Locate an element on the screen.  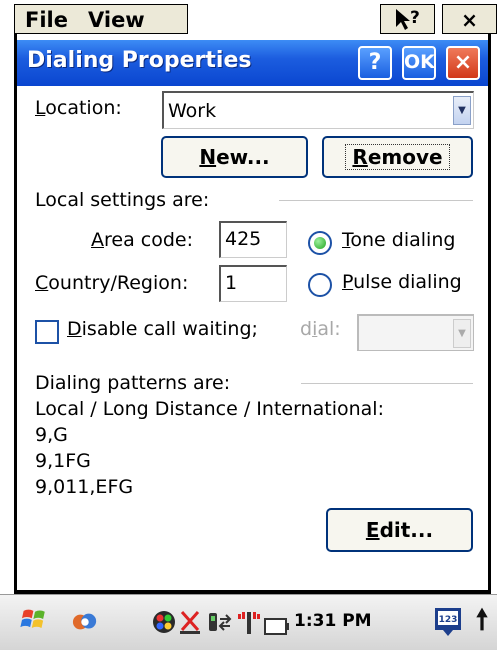
disable-call-waiting-label: Disable call waiting; is located at coordinates (162, 329).